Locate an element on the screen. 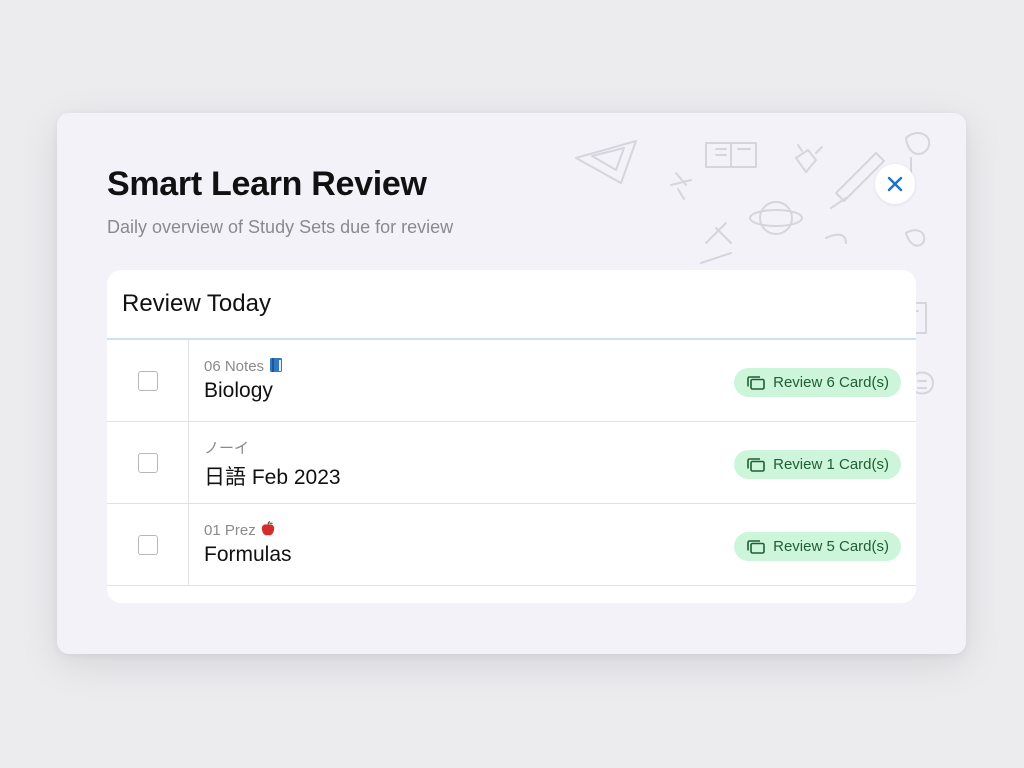 The width and height of the screenshot is (1024, 768). study-set-name: Biology is located at coordinates (238, 390).